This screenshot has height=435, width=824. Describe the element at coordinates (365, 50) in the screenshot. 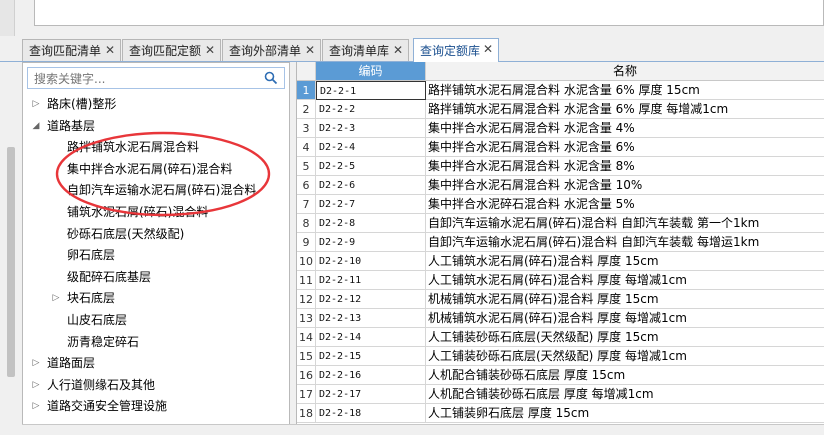

I see `tab-query-list-library: 查询清单库 ✕` at that location.